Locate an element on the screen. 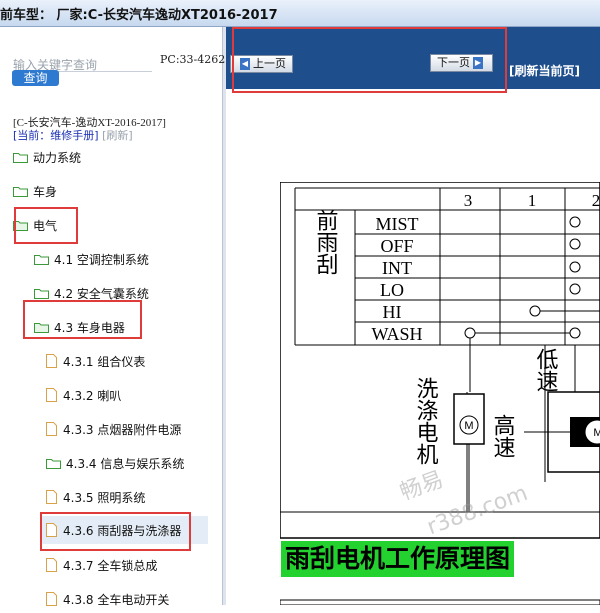 Image resolution: width=600 pixels, height=613 pixels. tree-item-body-electrical: 4.3 车身电器 is located at coordinates (79, 327).